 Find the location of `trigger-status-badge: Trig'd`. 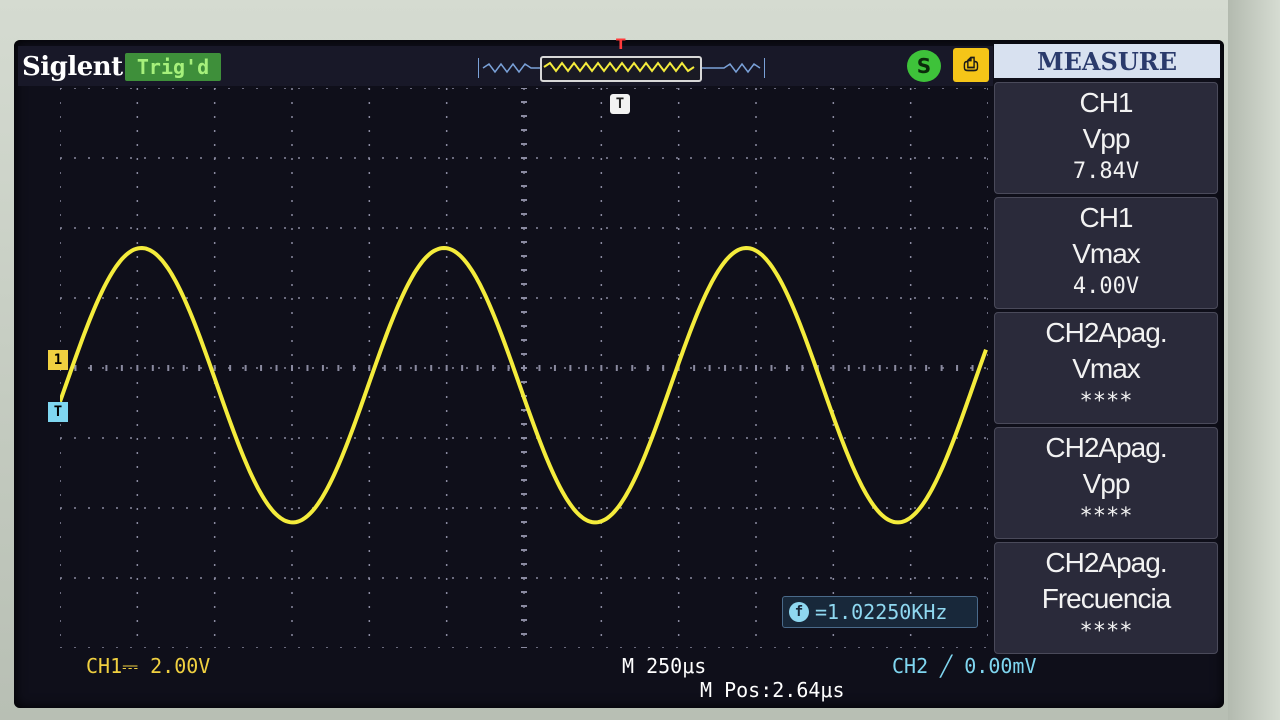

trigger-status-badge: Trig'd is located at coordinates (173, 67).